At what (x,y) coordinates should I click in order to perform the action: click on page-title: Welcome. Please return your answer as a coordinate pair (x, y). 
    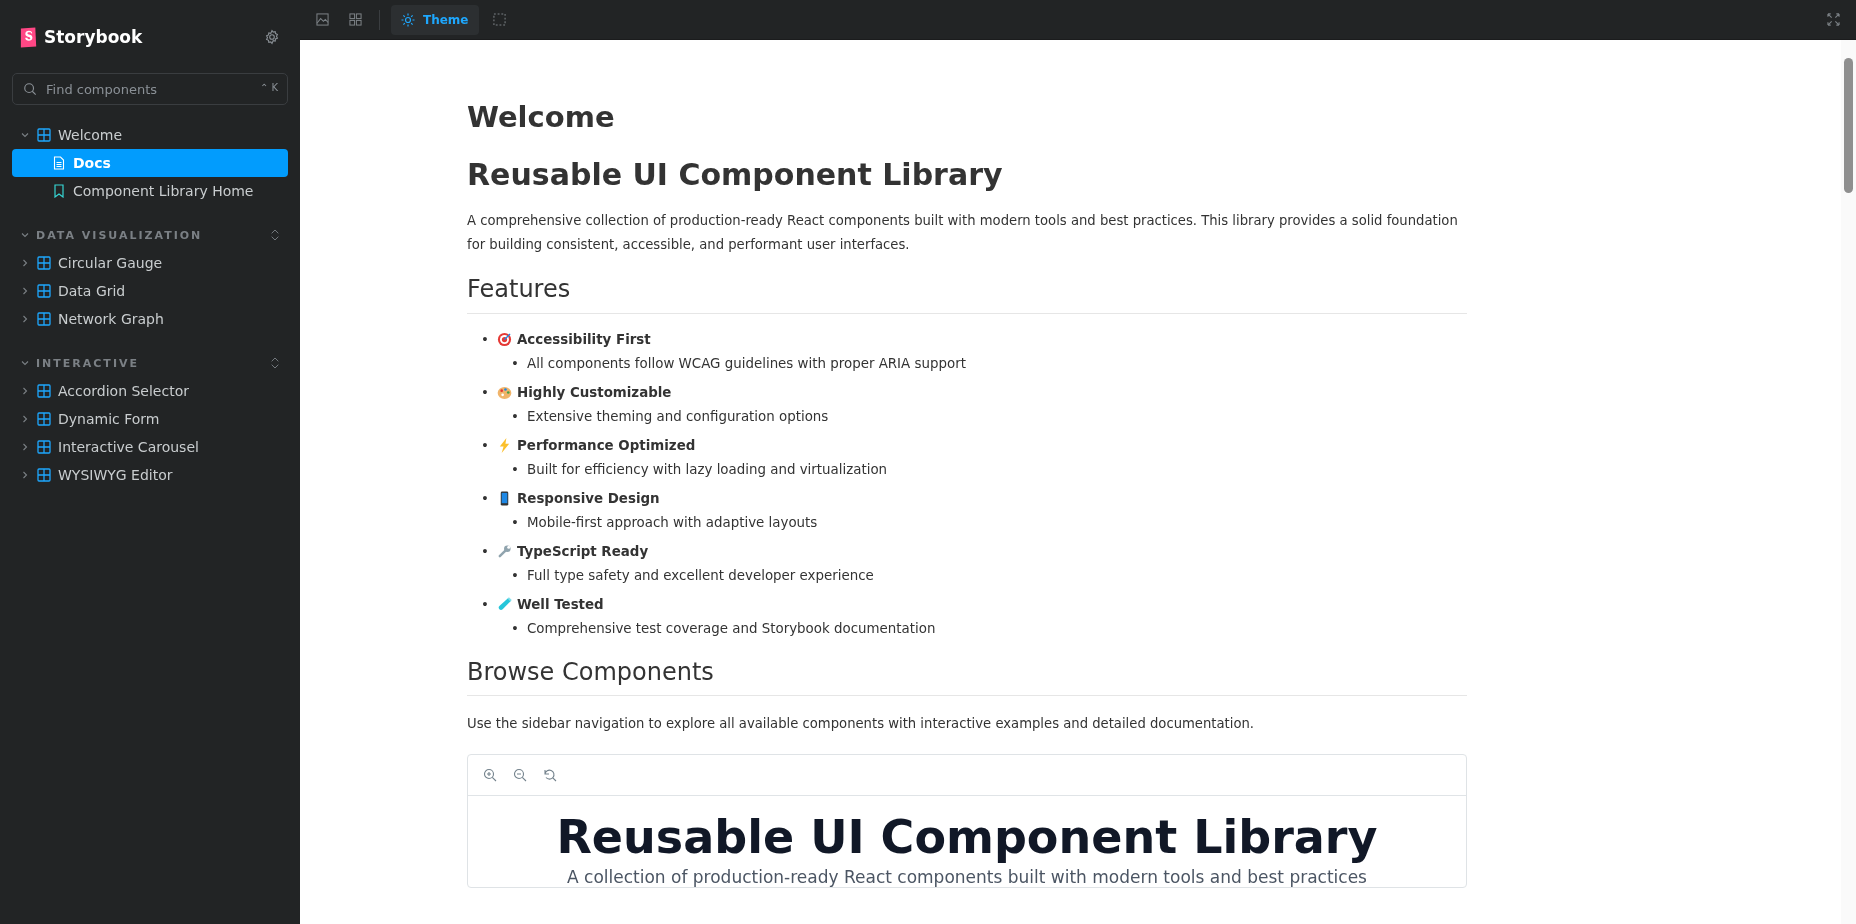
    Looking at the image, I should click on (541, 117).